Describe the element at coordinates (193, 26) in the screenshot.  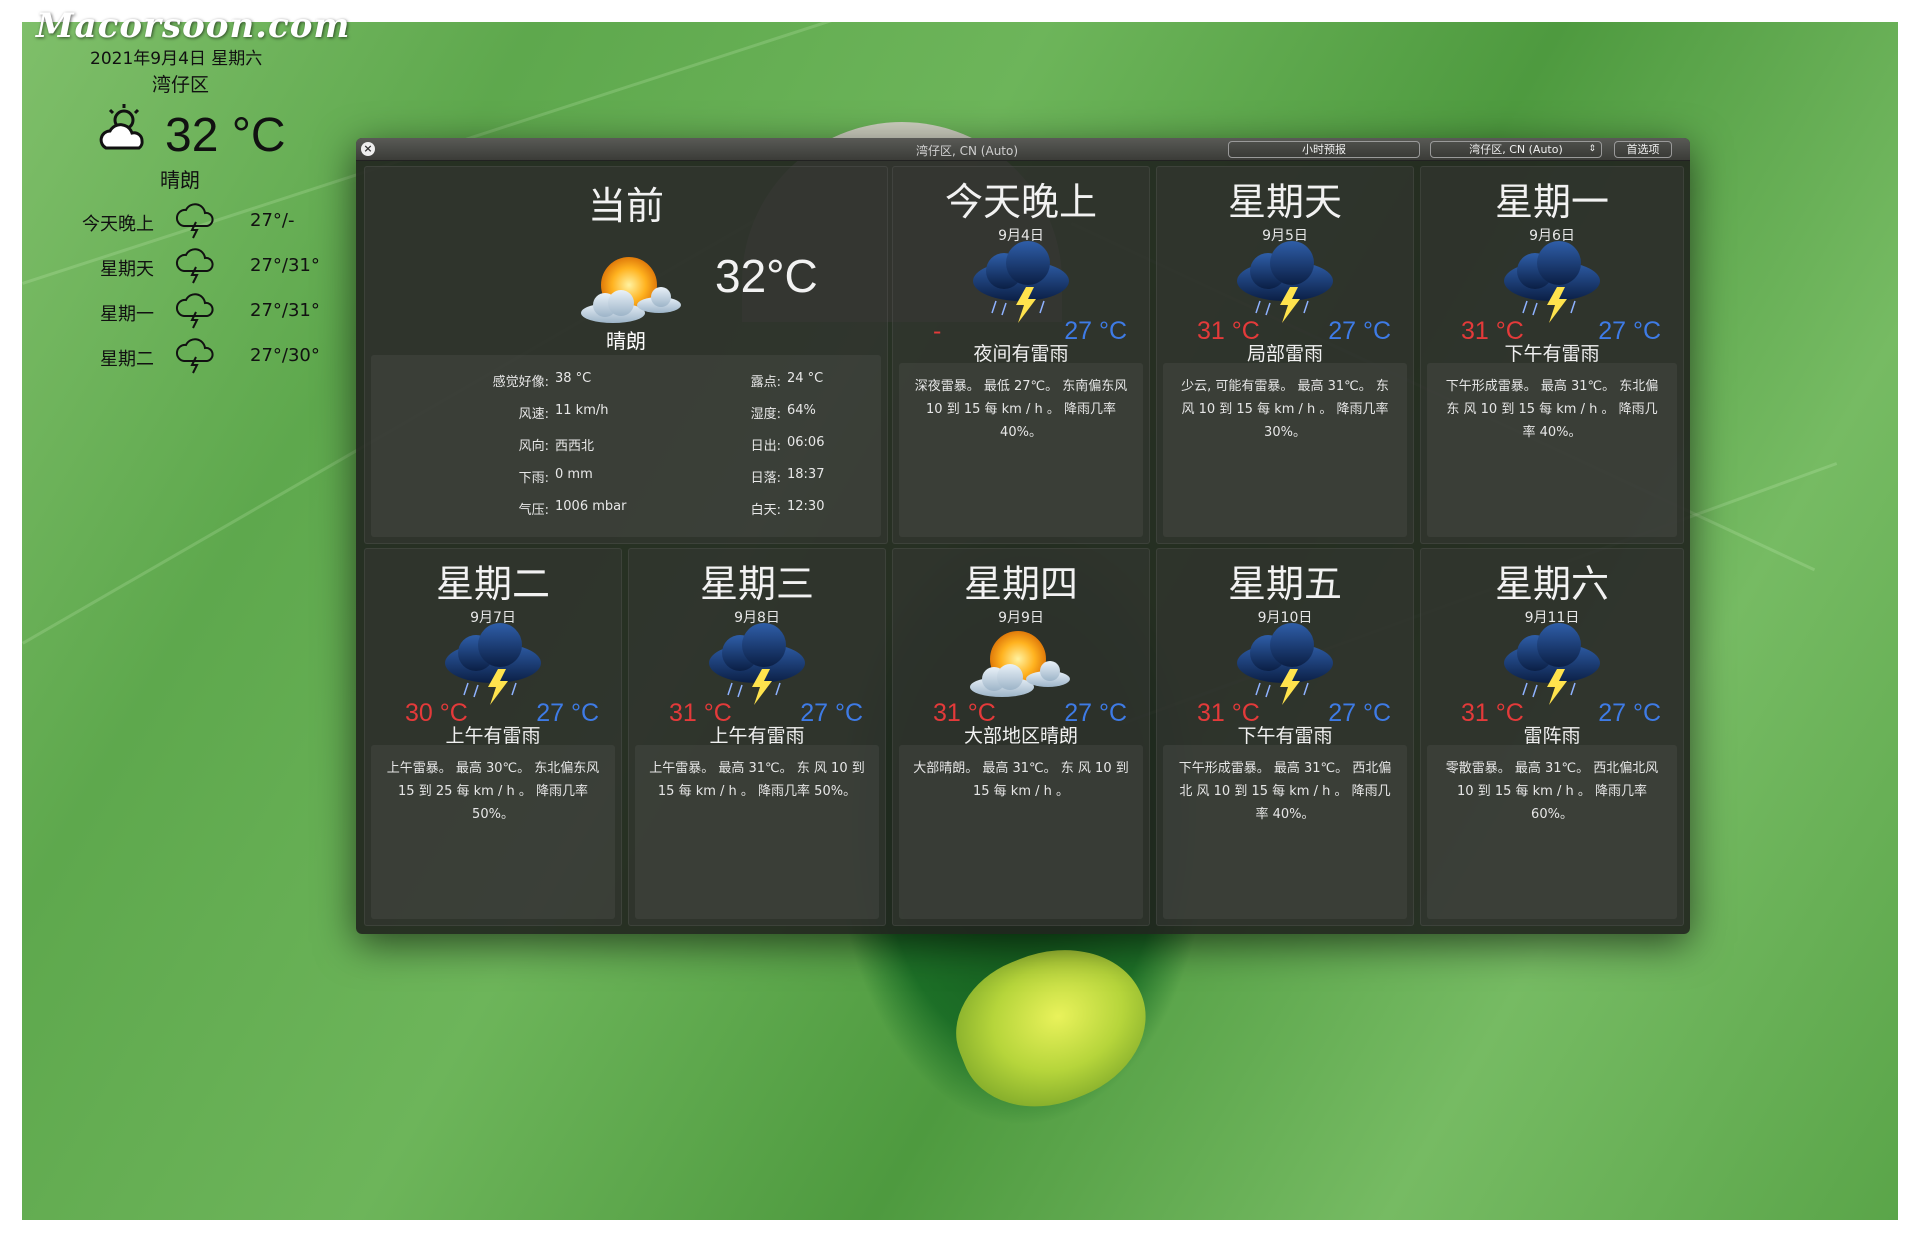
I see `watermark-text: Macorsoon.com` at that location.